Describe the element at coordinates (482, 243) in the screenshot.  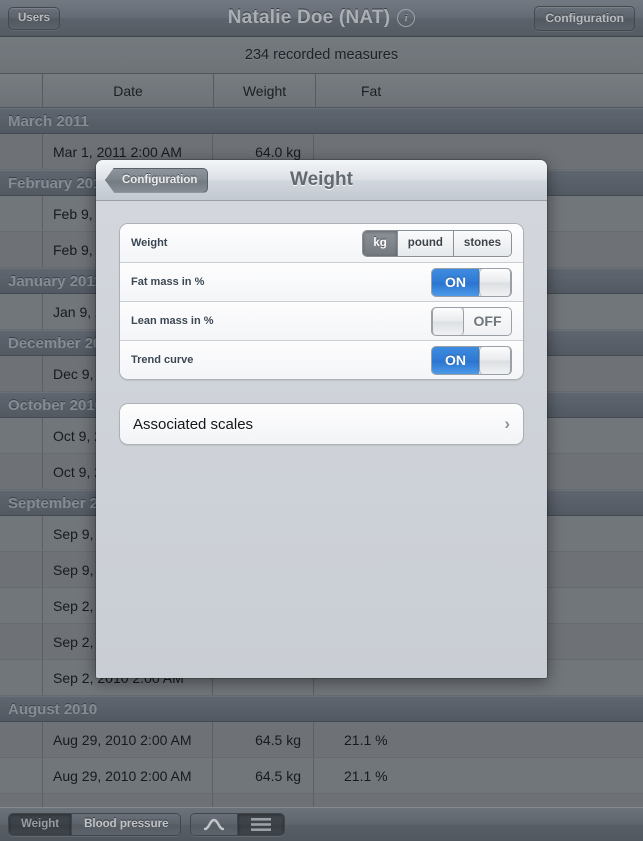
I see `unit-option-stones: stones` at that location.